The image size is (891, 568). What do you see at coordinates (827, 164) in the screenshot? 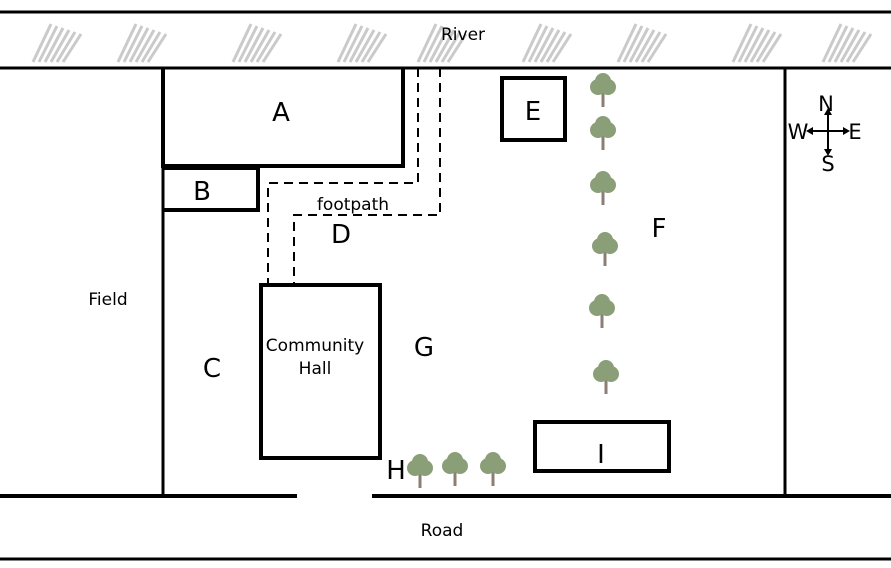
I see `compass-s: S` at bounding box center [827, 164].